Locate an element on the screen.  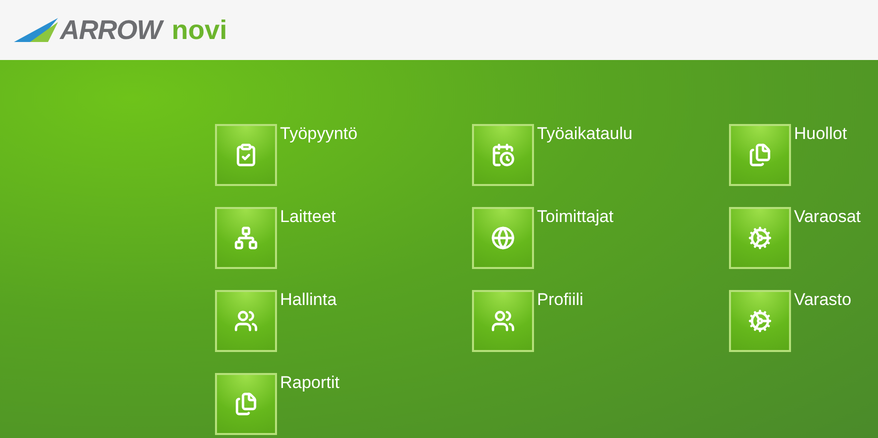
tile-label: Työaikataulu is located at coordinates (584, 134).